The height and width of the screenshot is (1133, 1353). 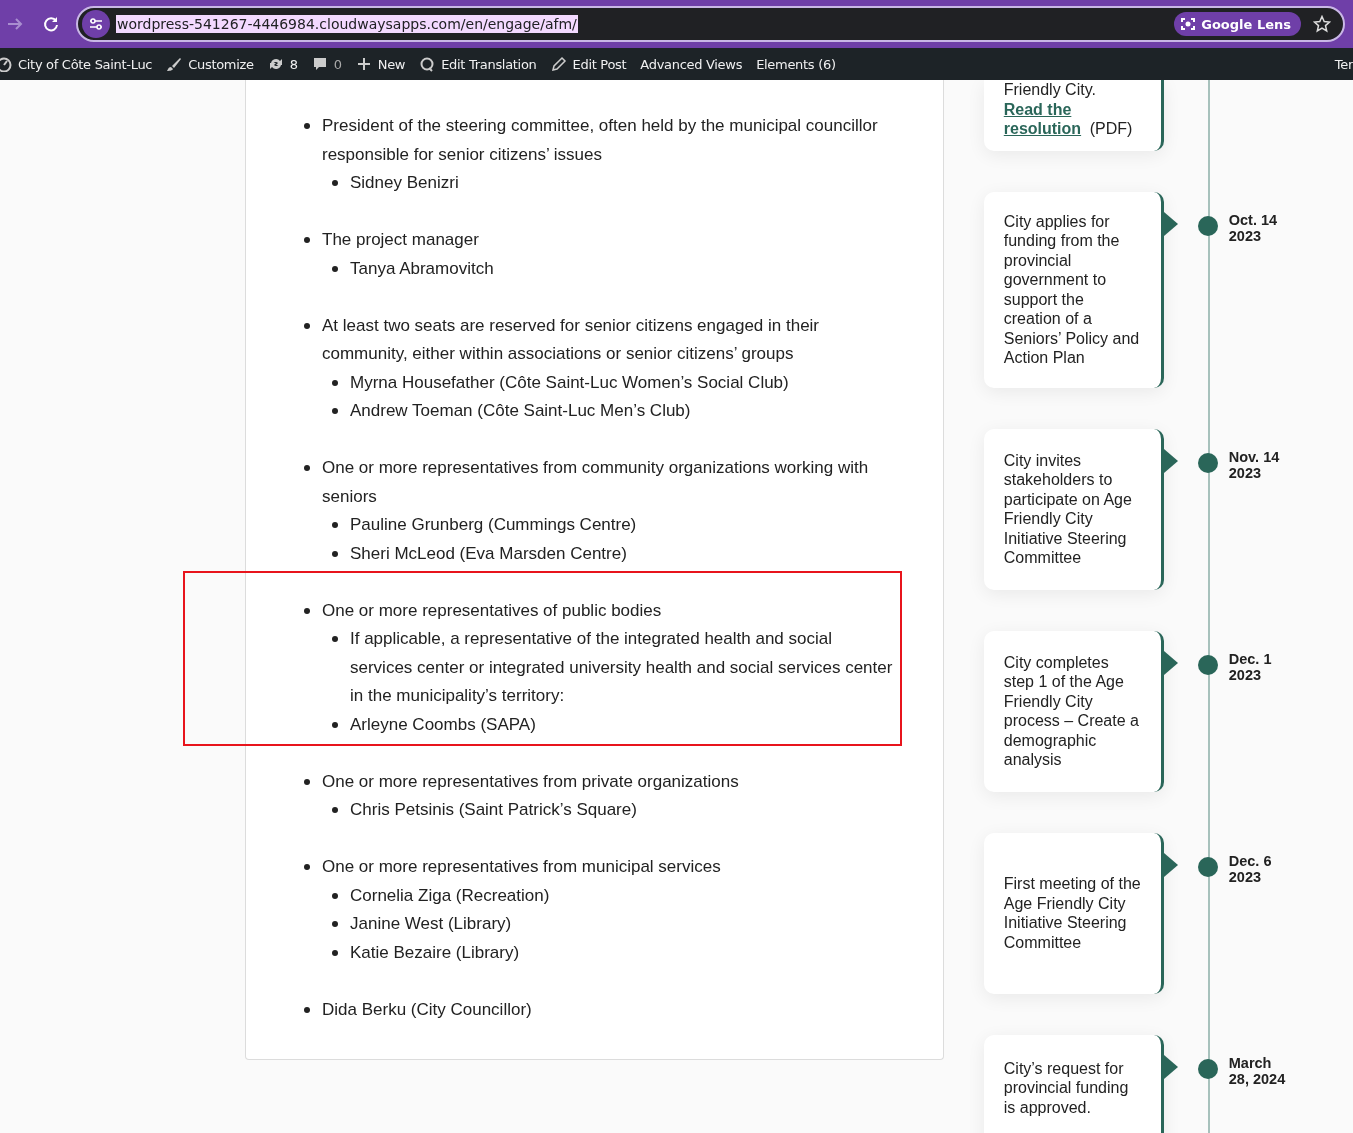 What do you see at coordinates (427, 1009) in the screenshot?
I see `list-item-text: Dida Berku (City Councillor)` at bounding box center [427, 1009].